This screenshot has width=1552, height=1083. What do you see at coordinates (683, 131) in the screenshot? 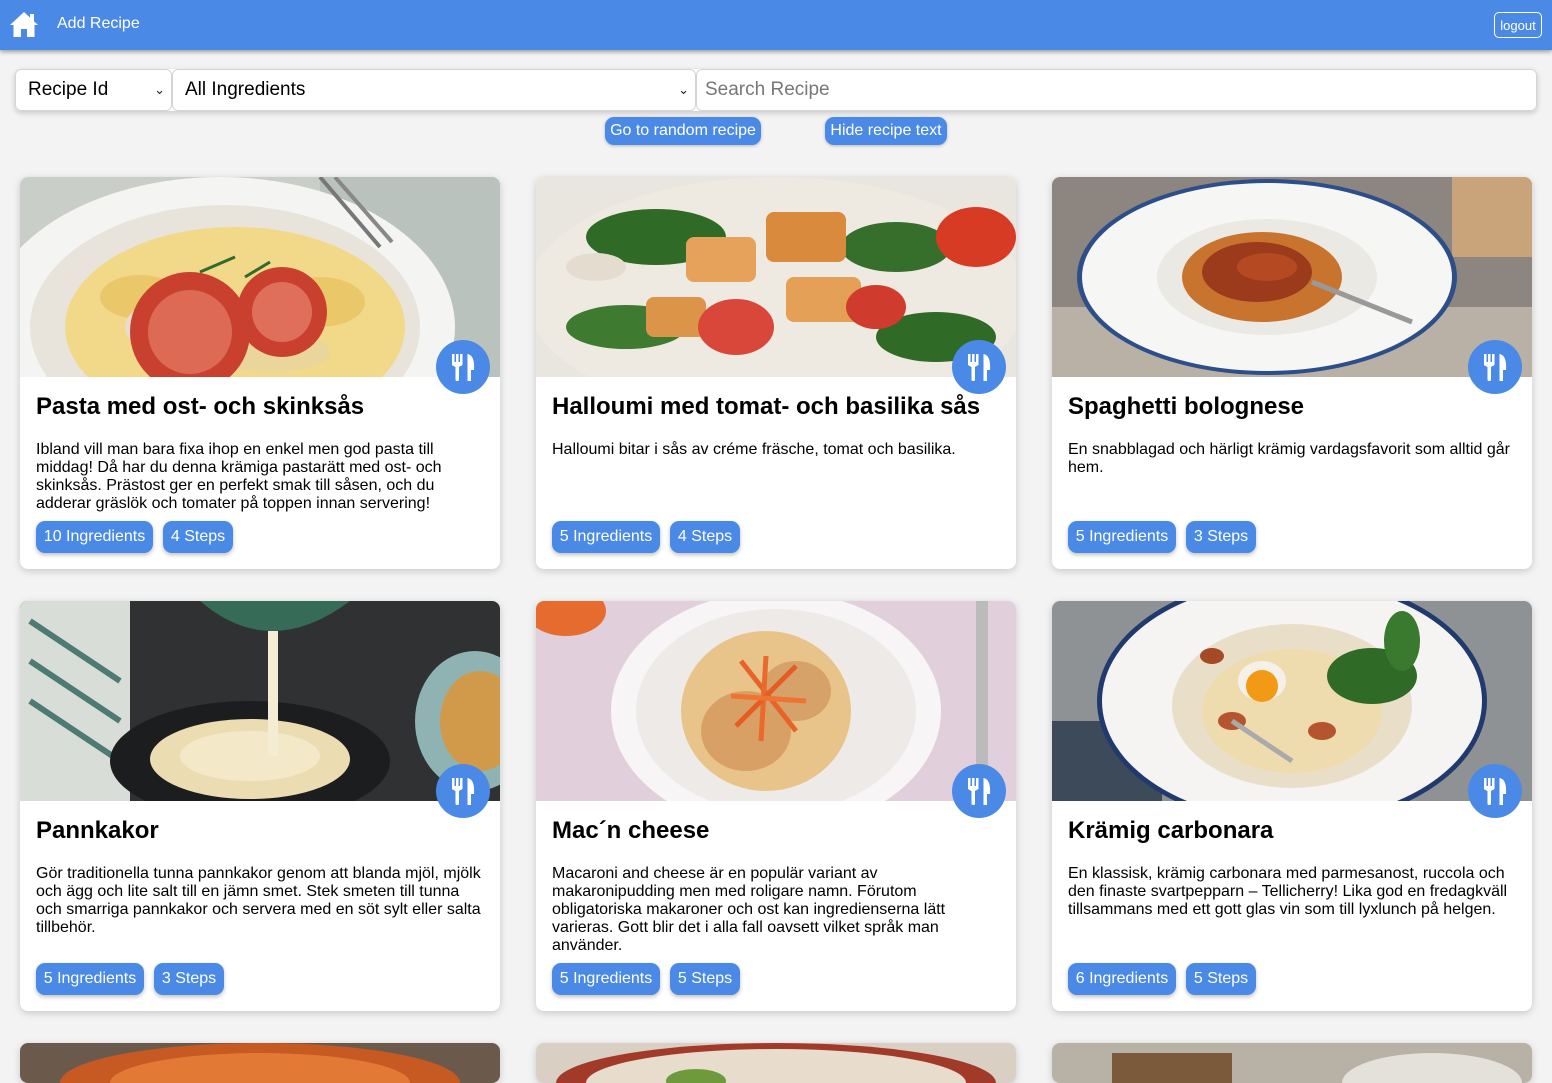
I see `random-recipe-button: Go to random recipe` at bounding box center [683, 131].